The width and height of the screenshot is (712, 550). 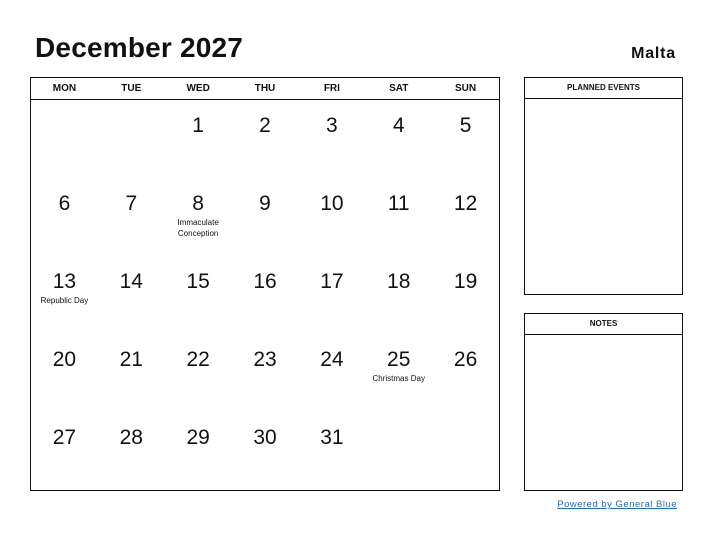 What do you see at coordinates (64, 300) in the screenshot?
I see `holiday-label: Republic Day` at bounding box center [64, 300].